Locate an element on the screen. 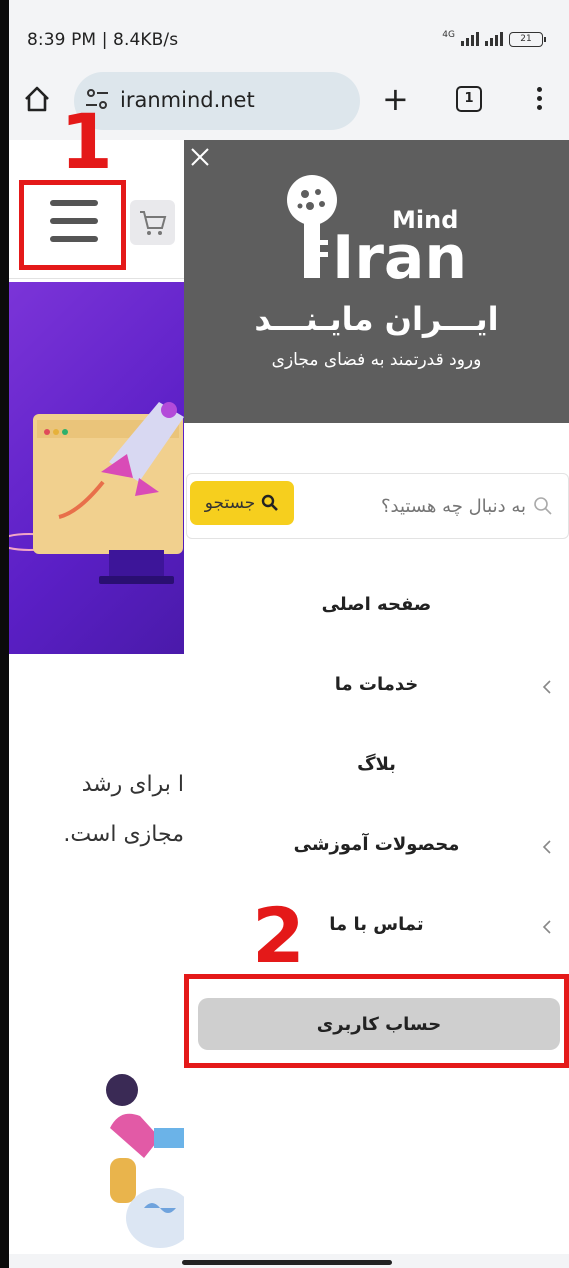 Image resolution: width=569 pixels, height=1268 pixels. site-logo: Mind Iran is located at coordinates (377, 227).